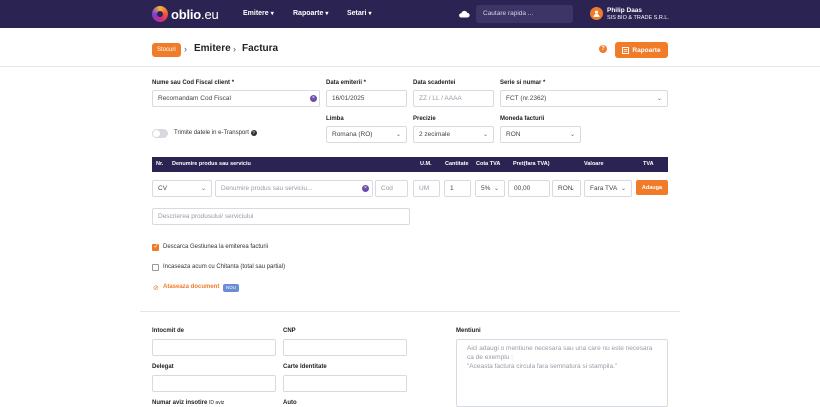 This screenshot has height=407, width=820. What do you see at coordinates (182, 188) in the screenshot?
I see `item-type-select: CV ⌄` at bounding box center [182, 188].